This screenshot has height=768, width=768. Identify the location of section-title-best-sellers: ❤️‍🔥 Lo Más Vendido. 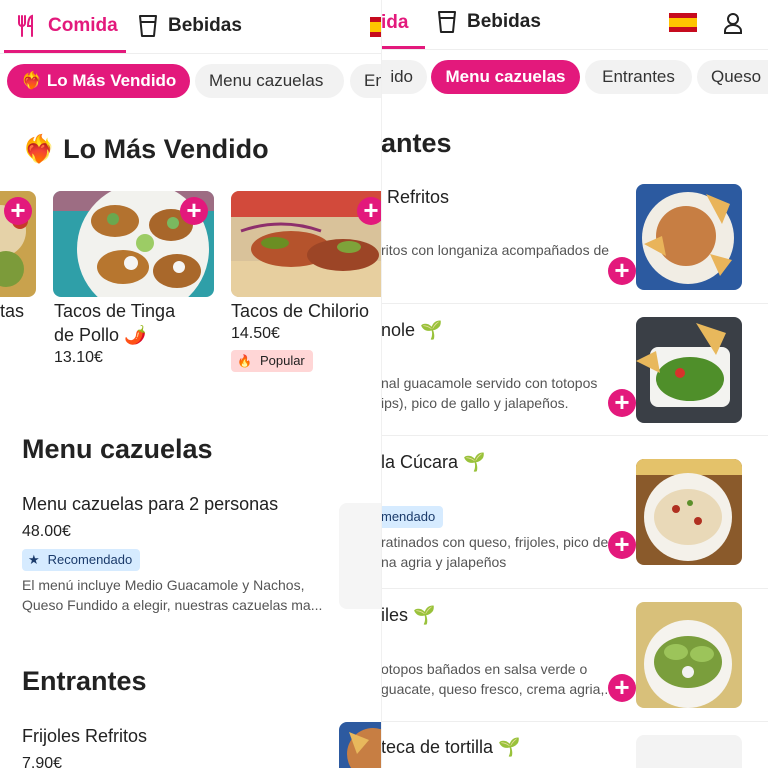
(145, 149).